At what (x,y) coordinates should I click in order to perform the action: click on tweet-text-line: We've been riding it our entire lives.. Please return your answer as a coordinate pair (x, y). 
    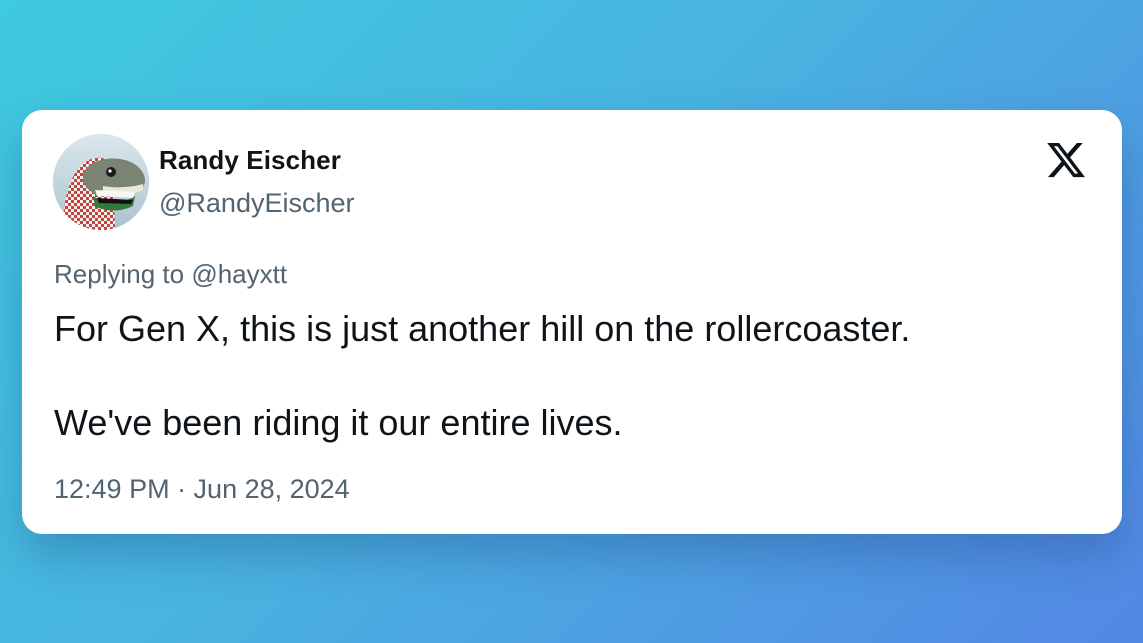
    Looking at the image, I should click on (338, 422).